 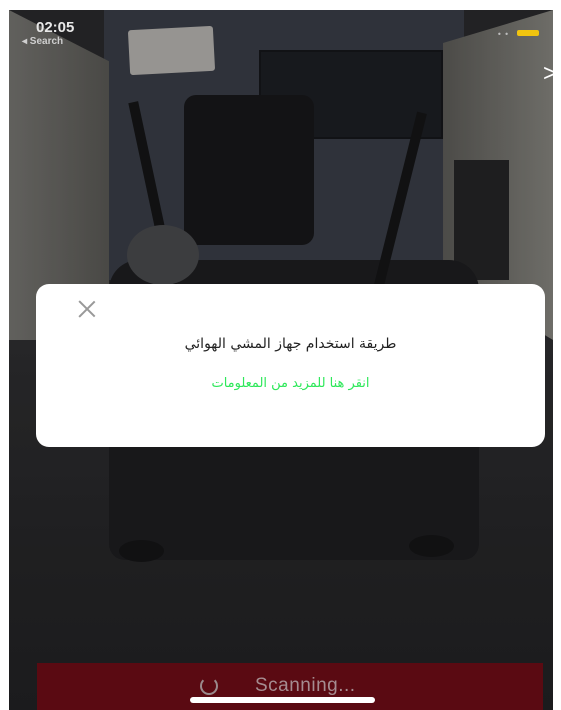 What do you see at coordinates (290, 383) in the screenshot?
I see `more-info-link: انقر هنا للمزيد من المعلومات` at bounding box center [290, 383].